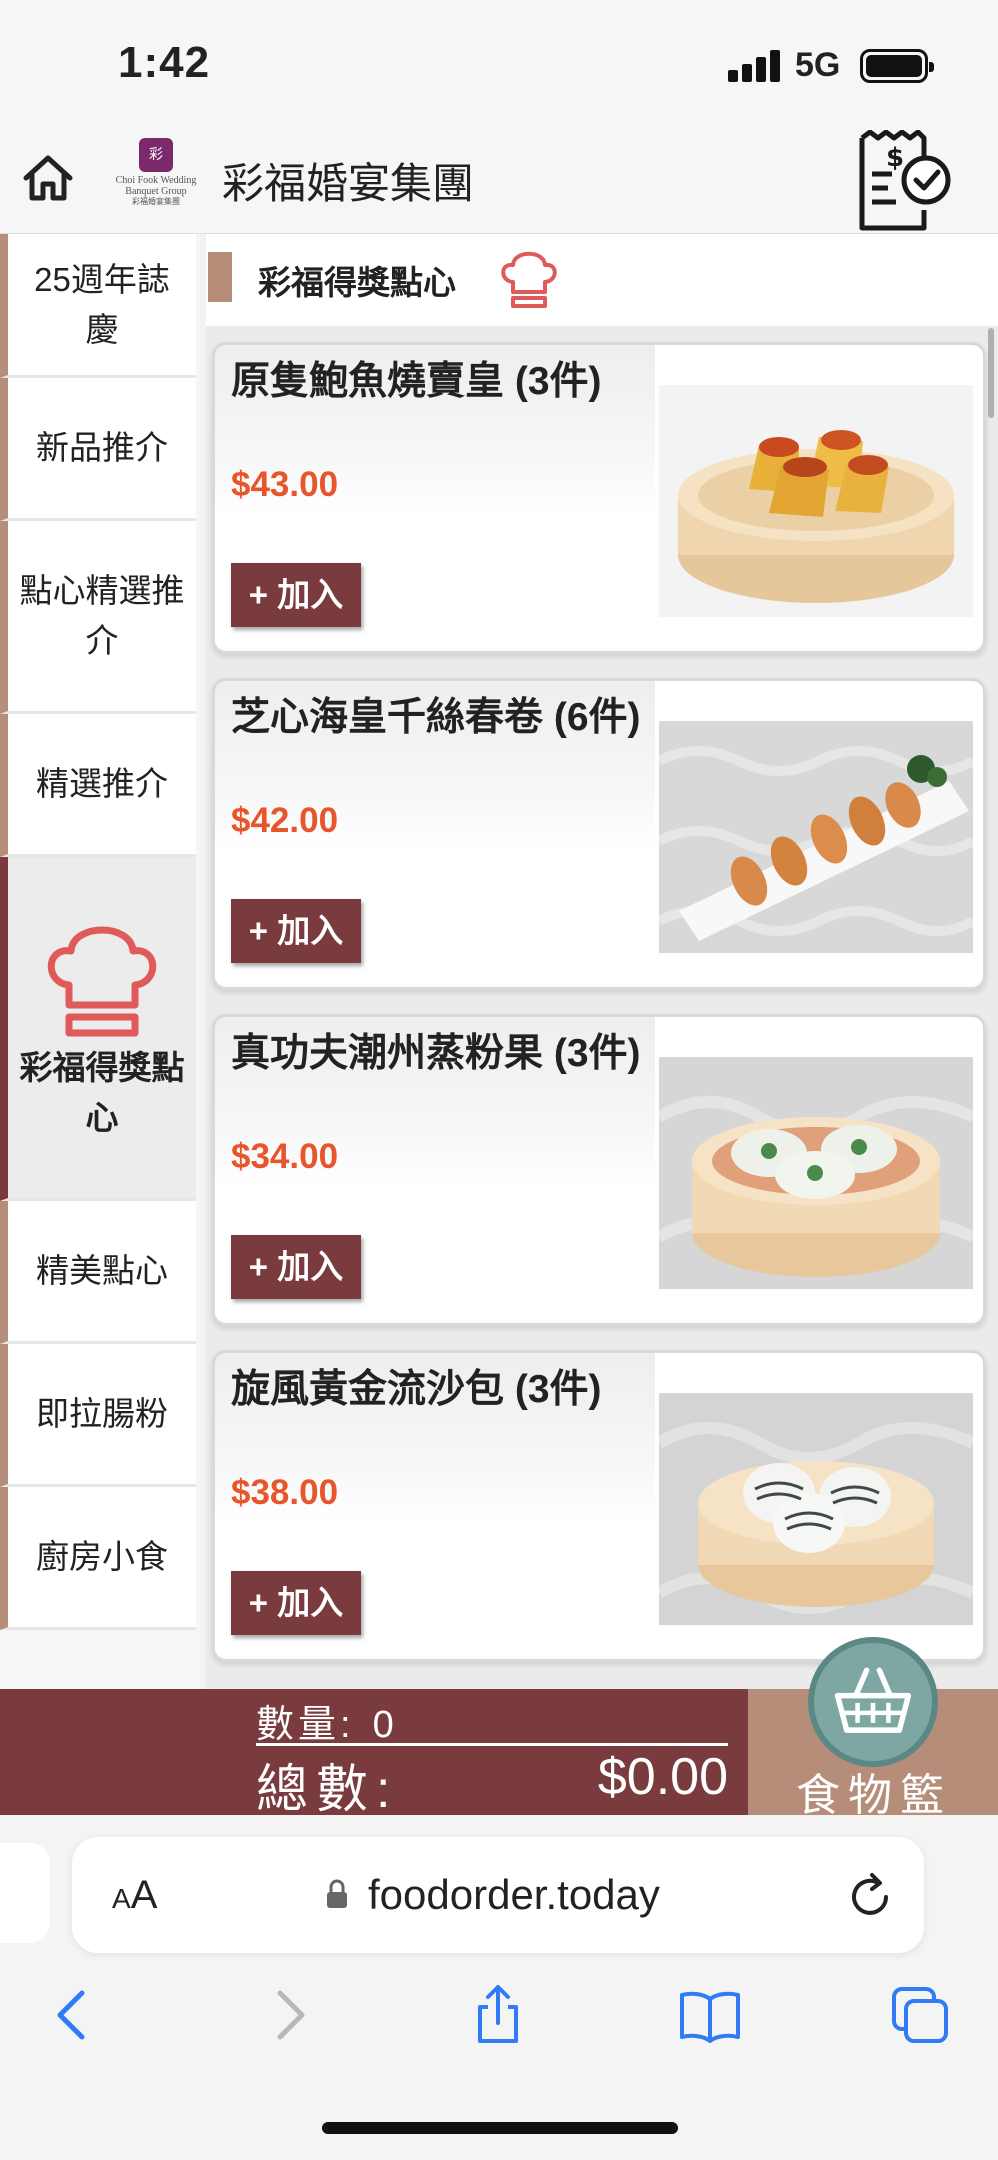 The image size is (998, 2160). What do you see at coordinates (816, 837) in the screenshot?
I see `spring-roll-image` at bounding box center [816, 837].